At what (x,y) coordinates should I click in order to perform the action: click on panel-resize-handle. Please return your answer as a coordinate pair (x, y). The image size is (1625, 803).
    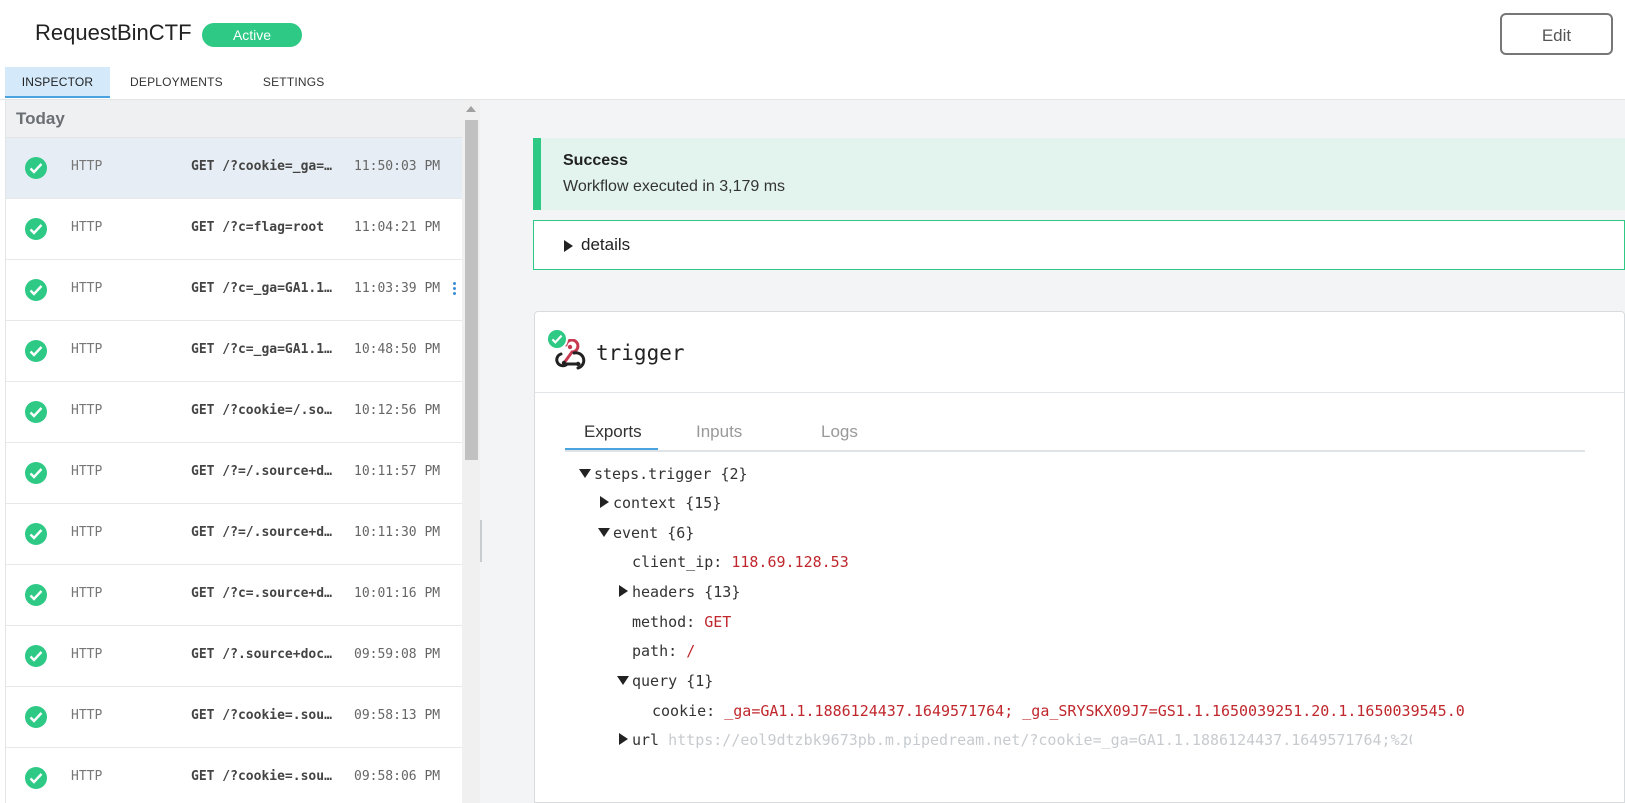
    Looking at the image, I should click on (481, 541).